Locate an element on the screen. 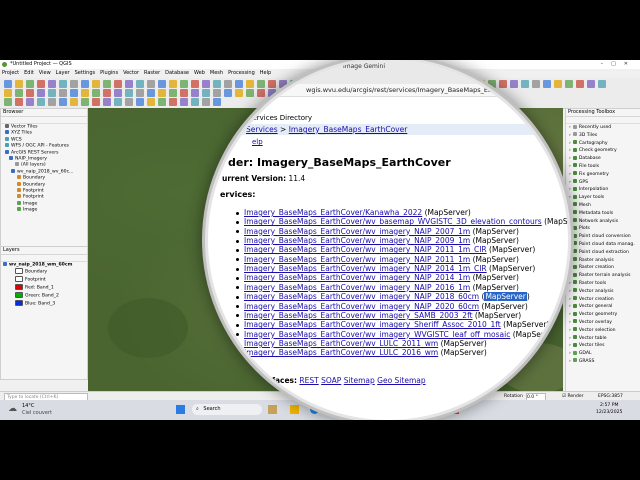 This screenshot has height=480, width=640. menu-item-1: Edit is located at coordinates (29, 73).